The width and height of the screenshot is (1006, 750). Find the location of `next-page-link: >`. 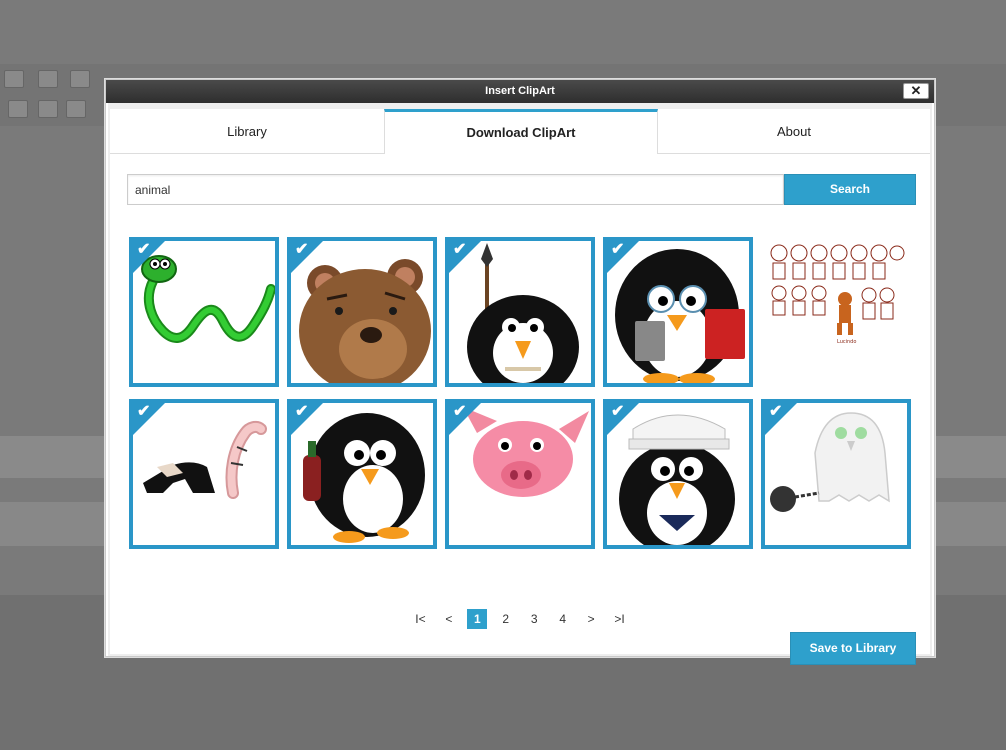

next-page-link: > is located at coordinates (591, 619).